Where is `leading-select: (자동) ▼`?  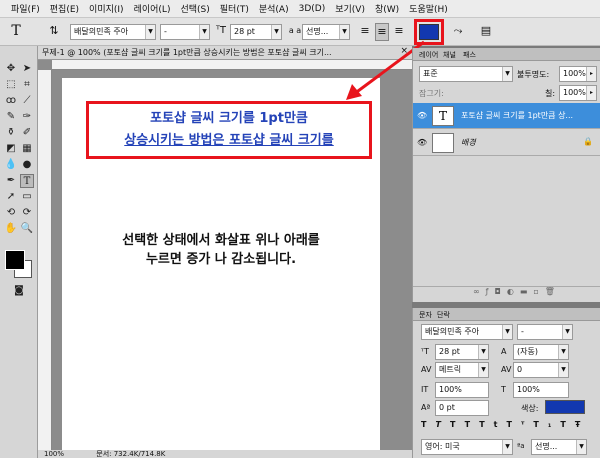 leading-select: (자동) ▼ is located at coordinates (541, 352).